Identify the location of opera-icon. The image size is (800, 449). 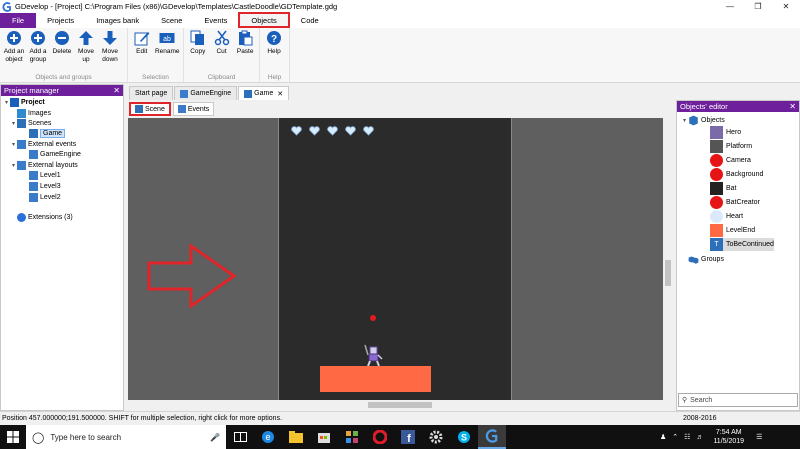
(380, 437).